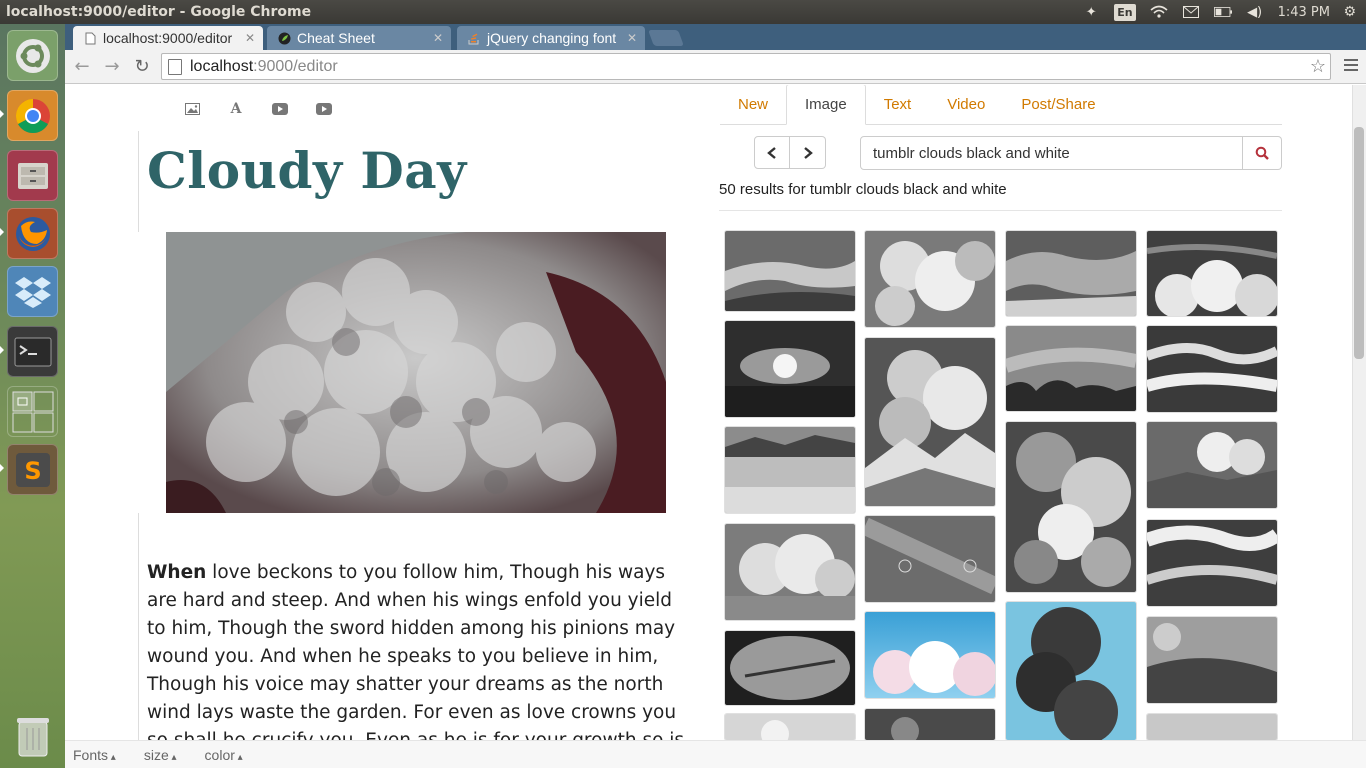 The width and height of the screenshot is (1366, 768). I want to click on system-tray: ✦ En ◀) 1:43 PM, so click(1224, 12).